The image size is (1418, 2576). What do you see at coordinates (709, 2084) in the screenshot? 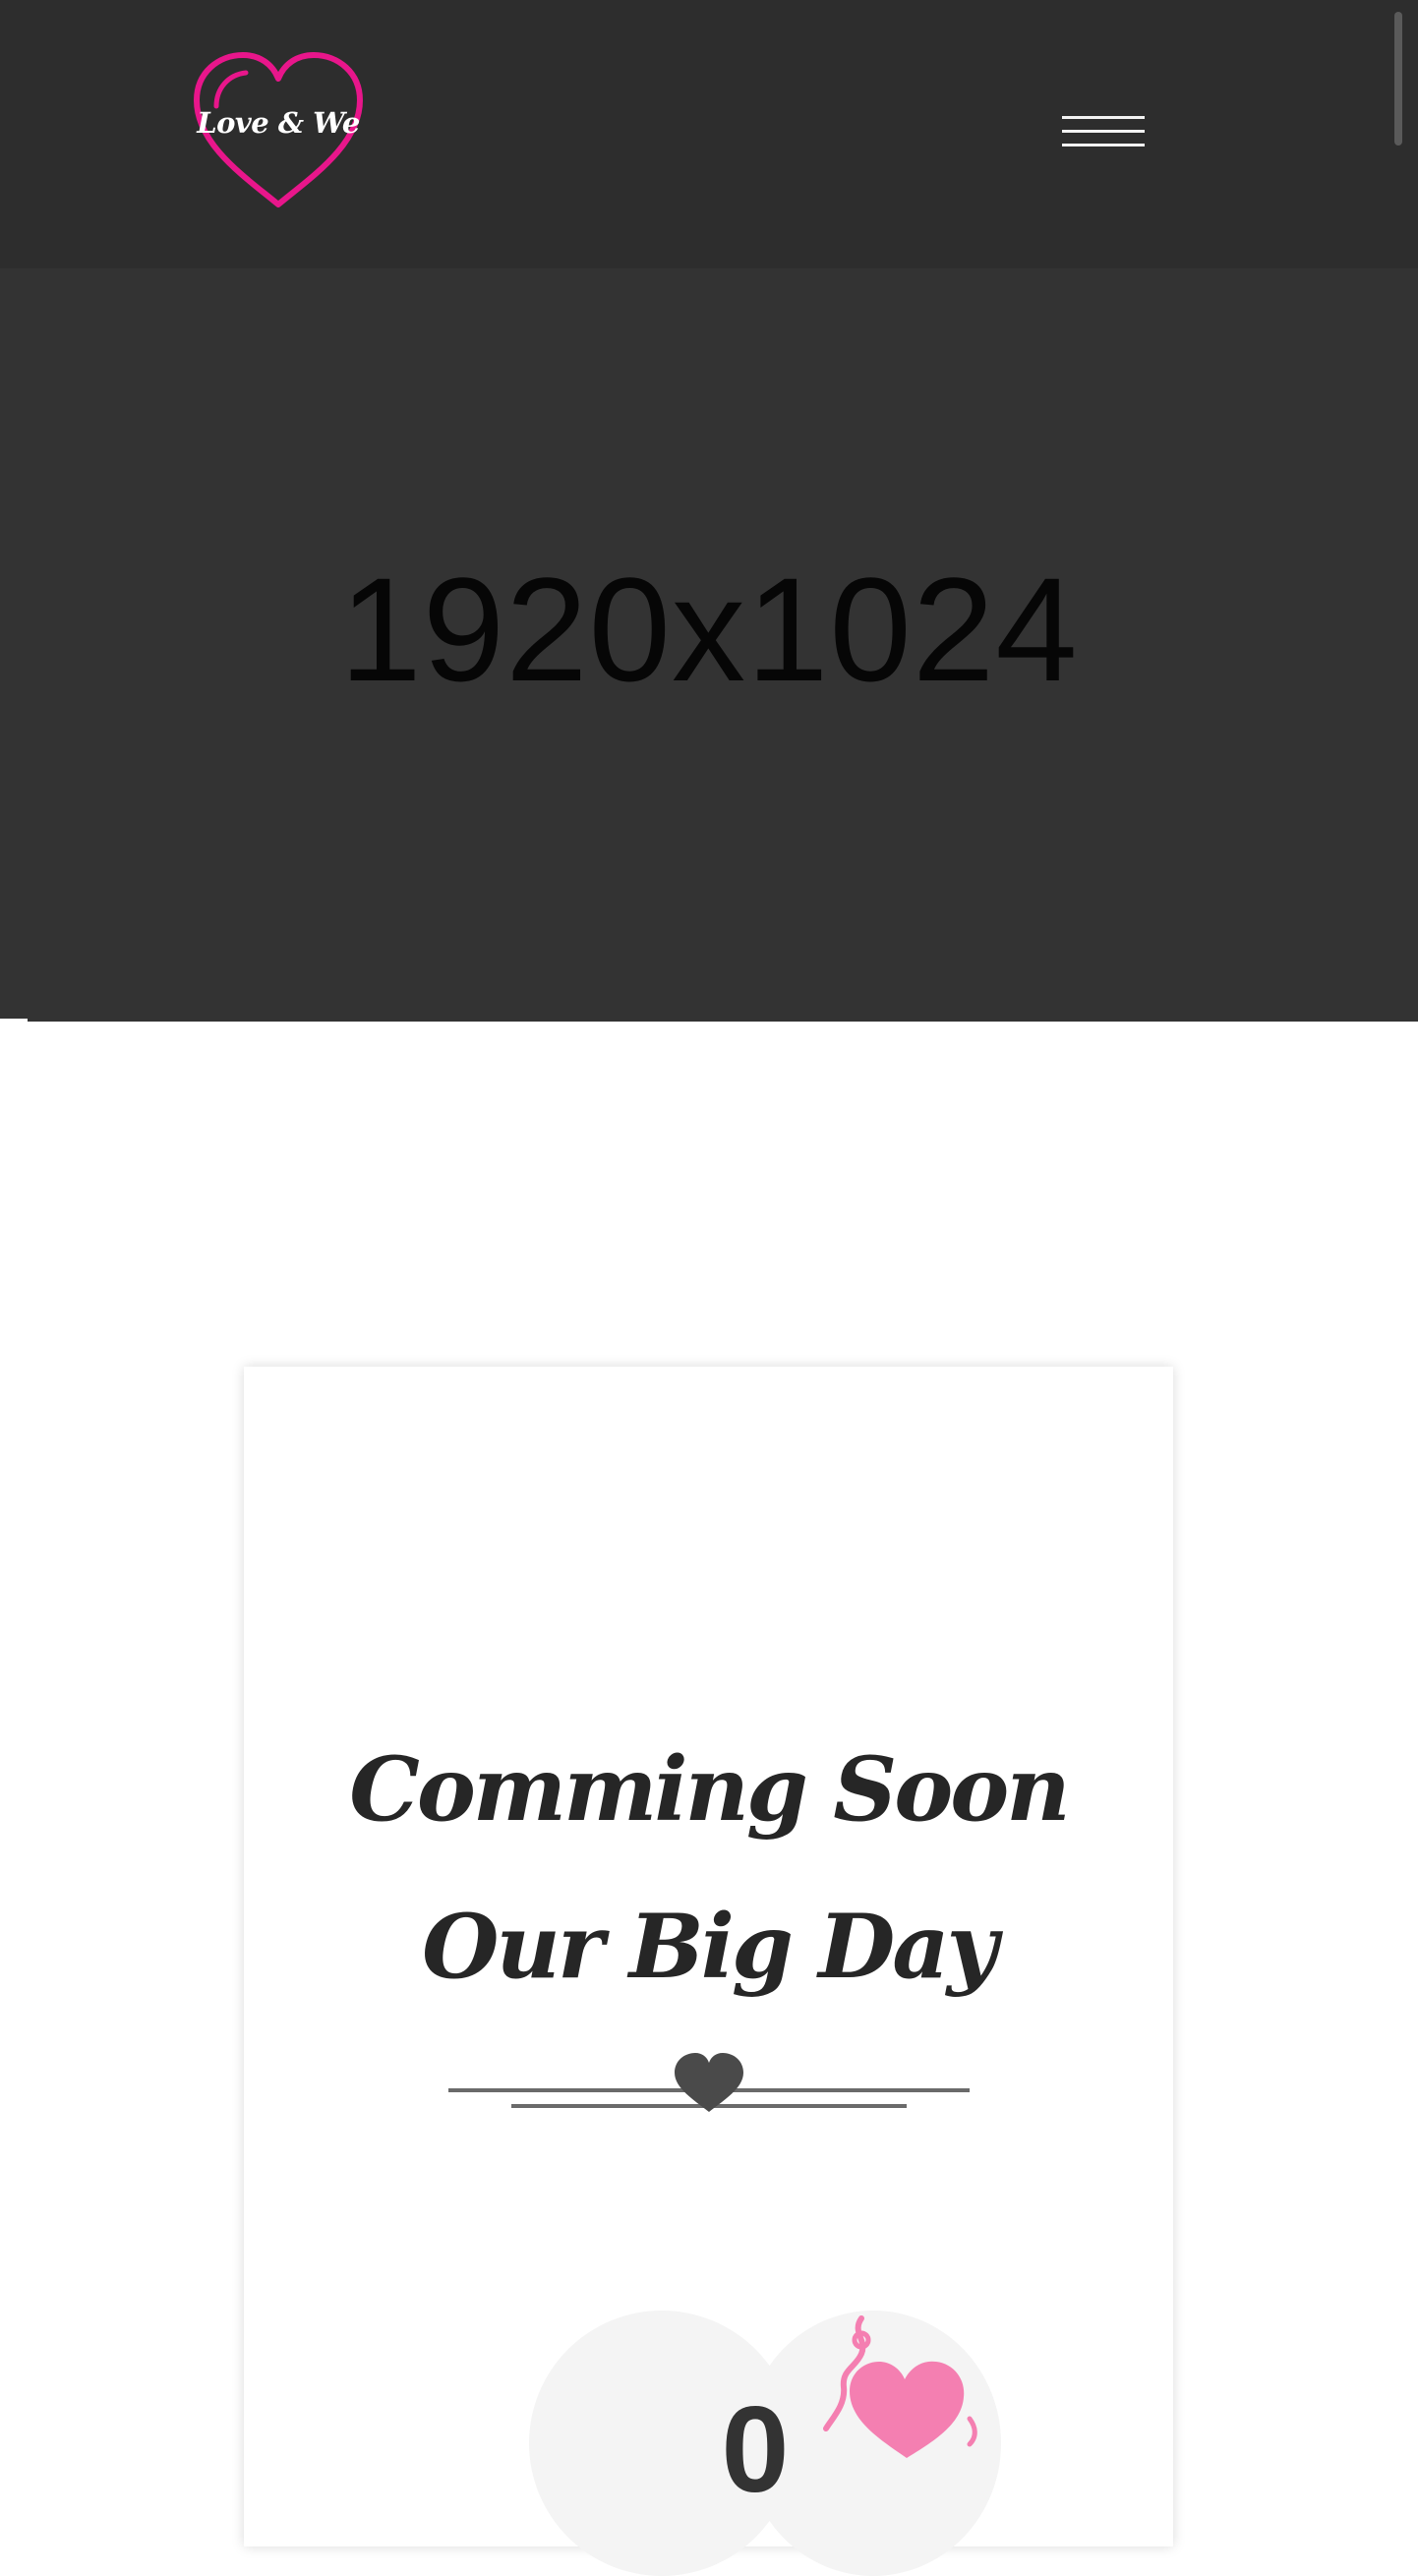
I see `heart-divider-icon` at bounding box center [709, 2084].